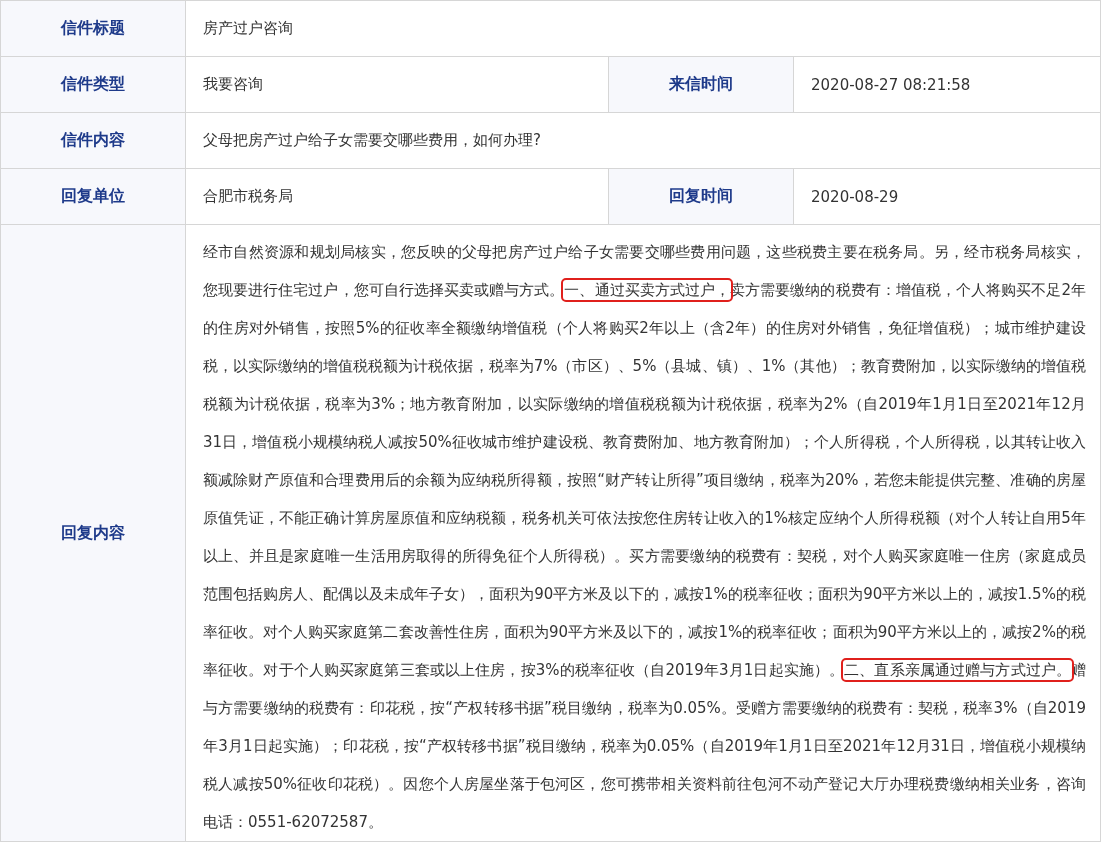 This screenshot has height=851, width=1105. Describe the element at coordinates (701, 85) in the screenshot. I see `field-label: 来信时间` at that location.